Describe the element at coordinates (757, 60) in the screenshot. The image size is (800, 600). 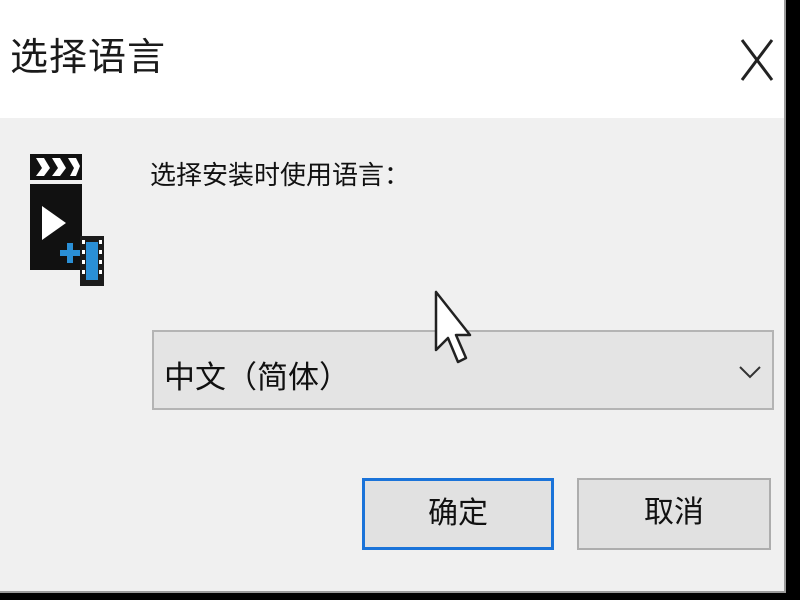
I see `close-icon` at that location.